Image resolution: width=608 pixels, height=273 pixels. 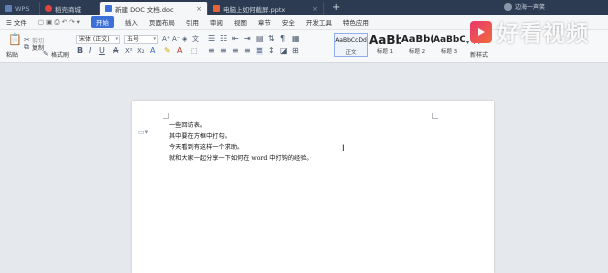 What do you see at coordinates (176, 39) in the screenshot?
I see `shrink-font-icon: A⁻` at bounding box center [176, 39].